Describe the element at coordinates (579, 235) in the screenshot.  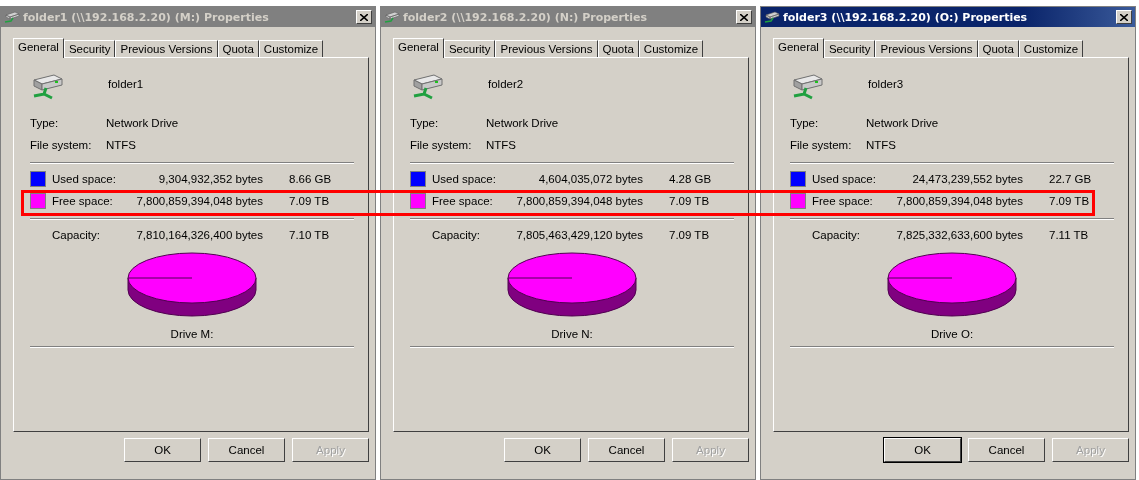
I see `capacity-bytes: 7,805,463,429,120 bytes` at that location.